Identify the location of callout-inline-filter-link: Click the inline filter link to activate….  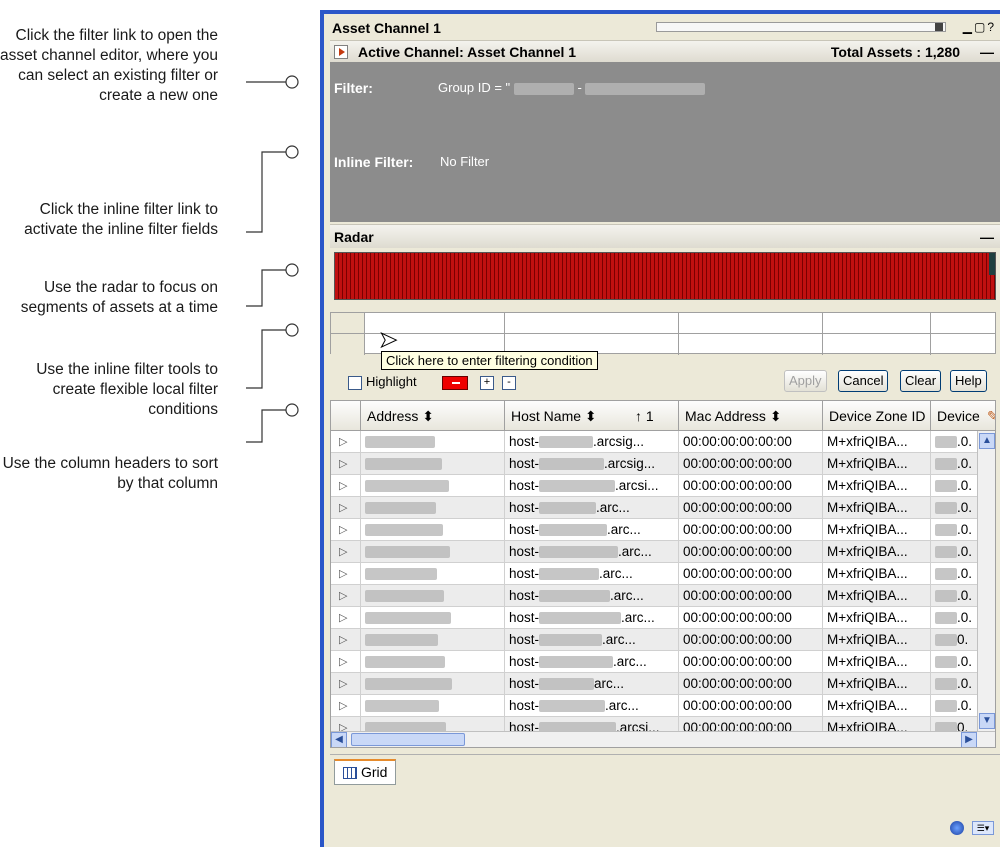
(121, 219).